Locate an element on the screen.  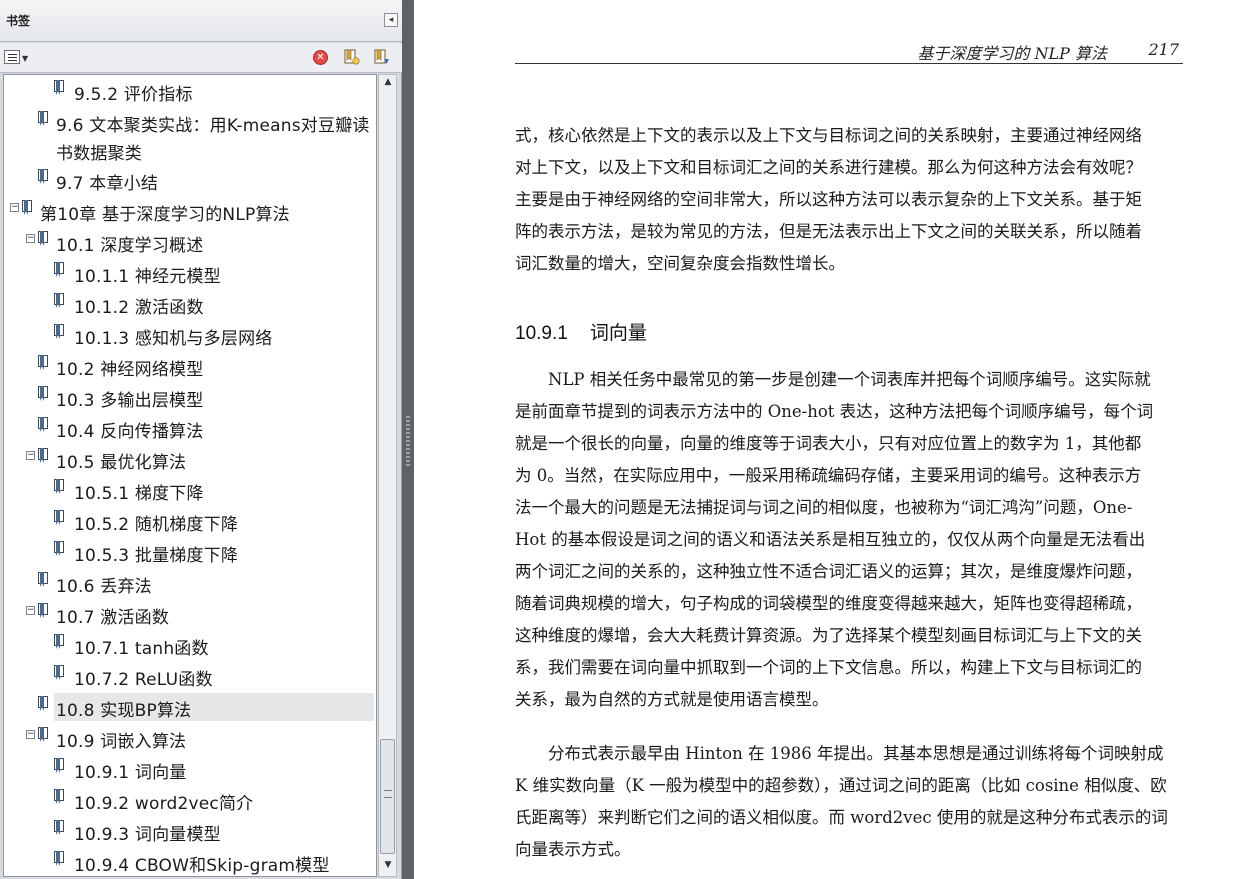
bookmark-item: 10.7.1 tanh函数 is located at coordinates (190, 645).